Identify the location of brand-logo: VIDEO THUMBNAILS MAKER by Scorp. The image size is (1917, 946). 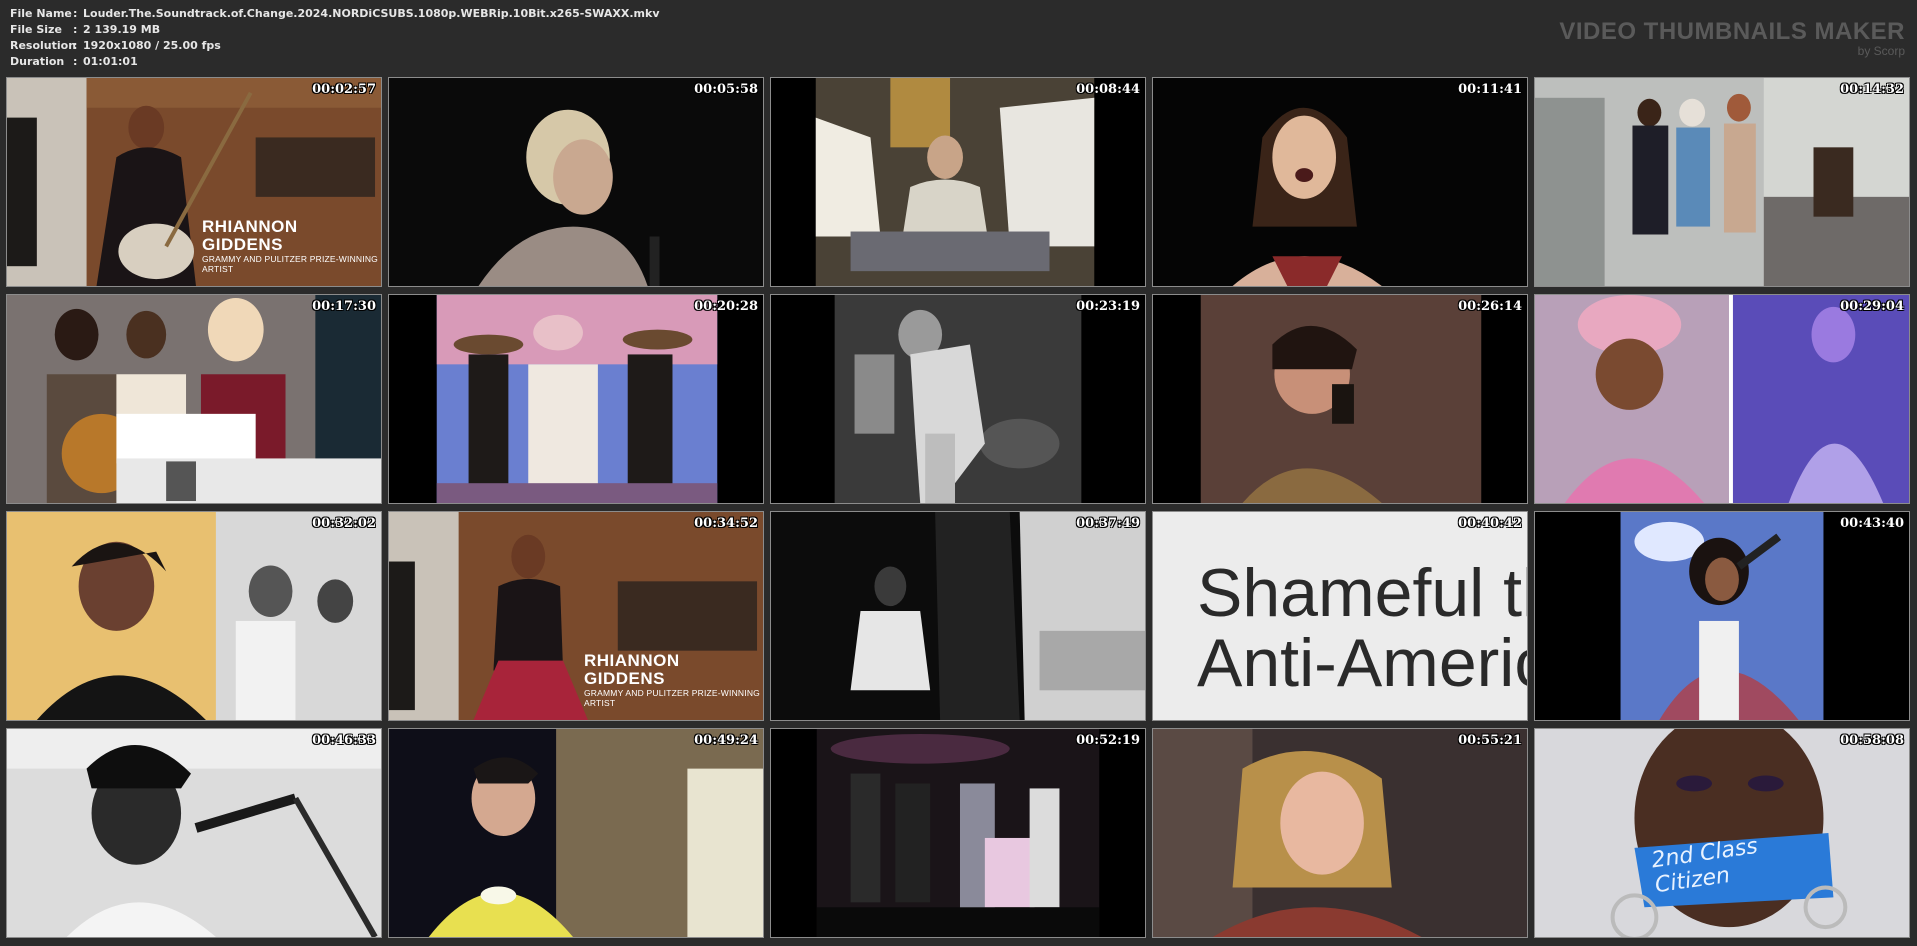
(1732, 38).